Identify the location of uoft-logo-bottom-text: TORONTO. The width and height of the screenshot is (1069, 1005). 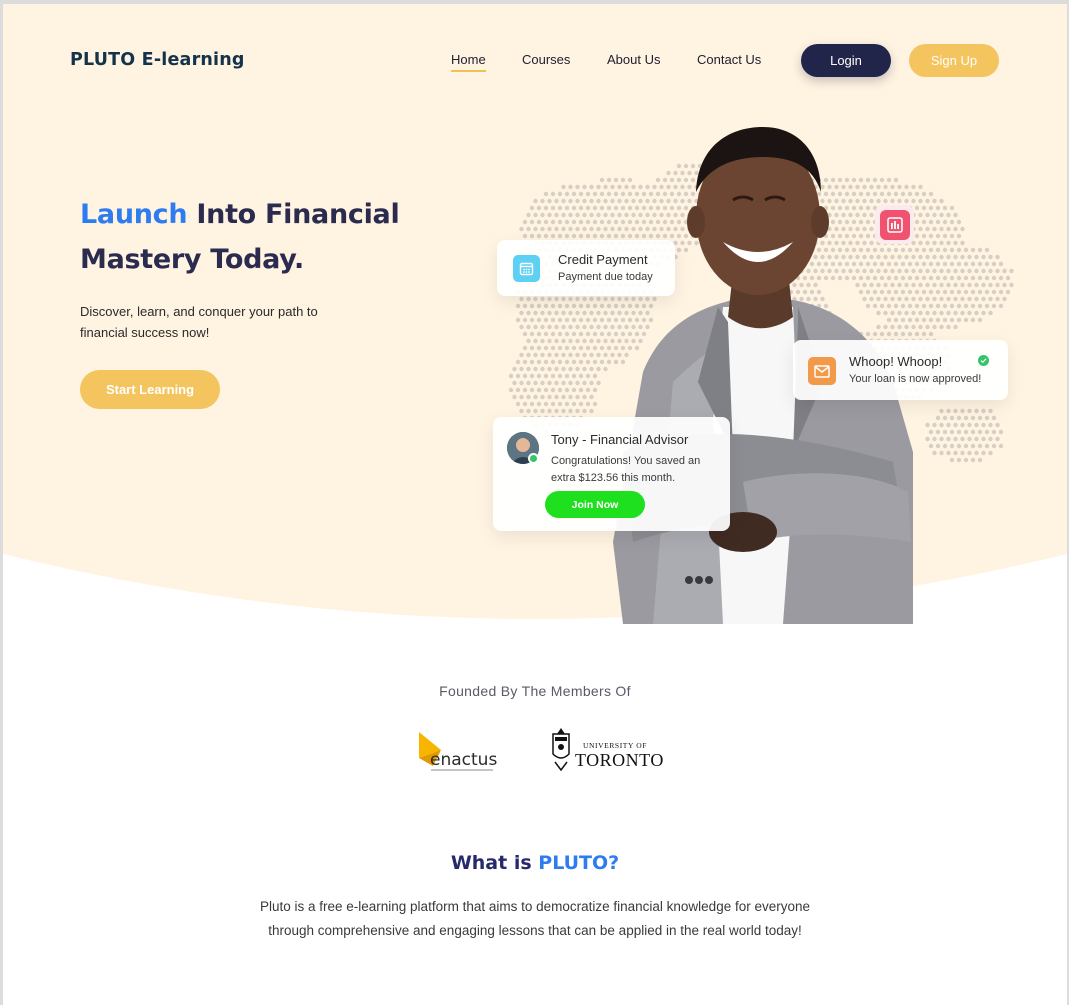
(619, 760).